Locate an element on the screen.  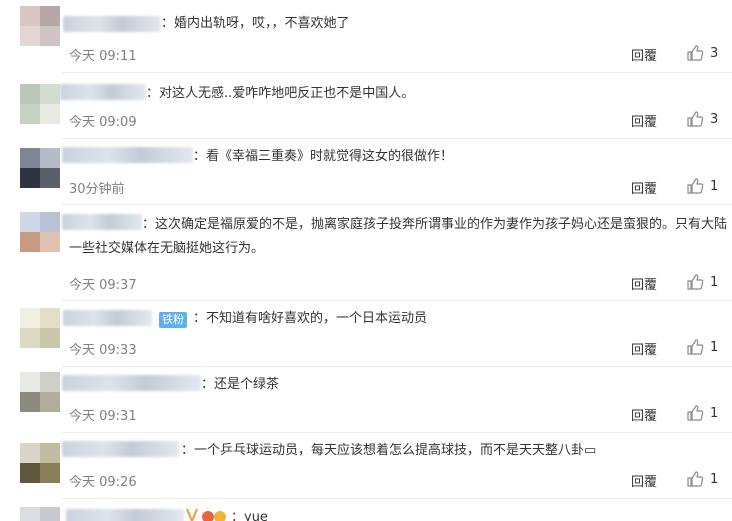
comment-item: ：还是个绿茶 今天 09:31 回覆 1 is located at coordinates (366, 400).